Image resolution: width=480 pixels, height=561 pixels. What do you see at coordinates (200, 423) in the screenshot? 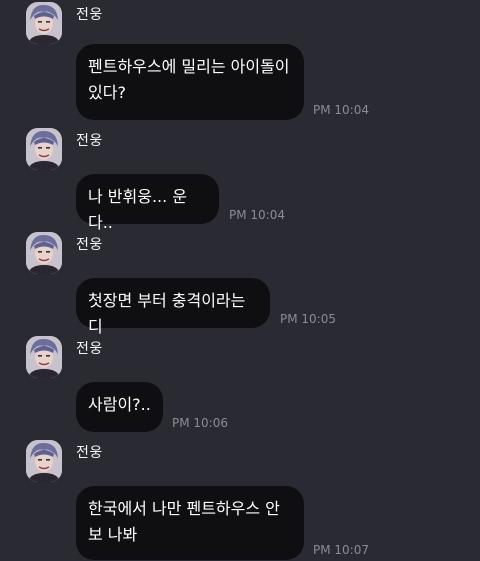
I see `message-time: PM 10:06` at bounding box center [200, 423].